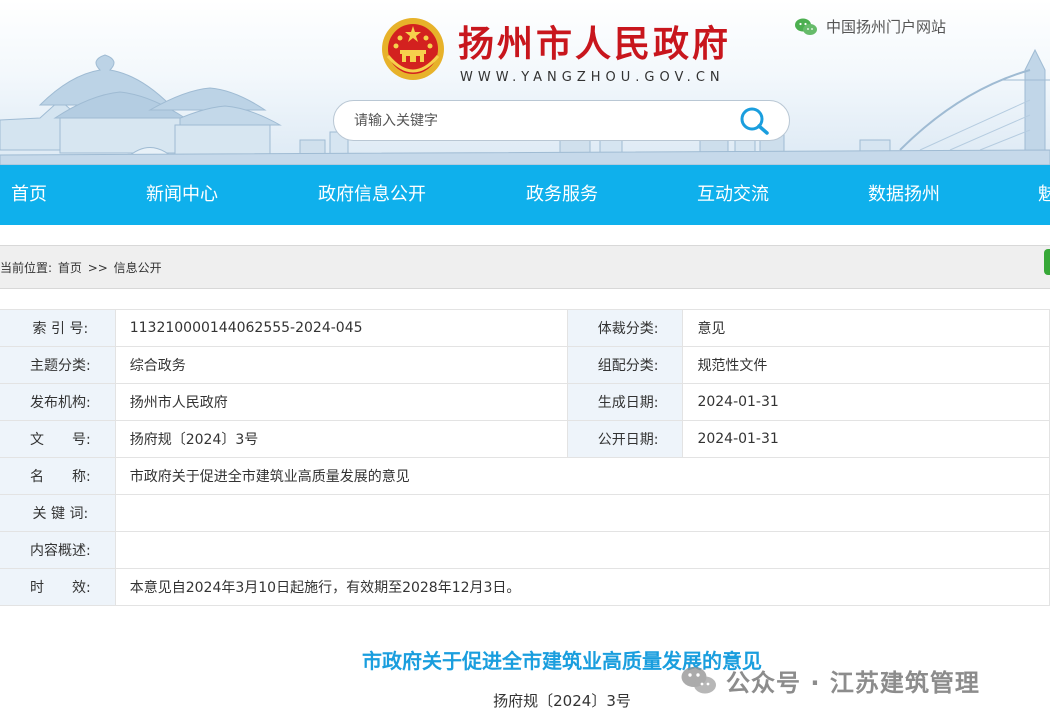 This screenshot has width=1050, height=723. I want to click on watermark: 公众号 · 江苏建筑管理, so click(830, 680).